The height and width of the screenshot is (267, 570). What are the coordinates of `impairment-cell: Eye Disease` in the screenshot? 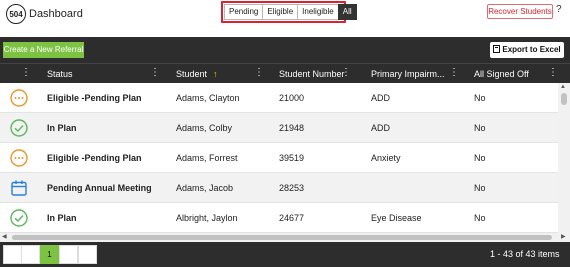 It's located at (396, 218).